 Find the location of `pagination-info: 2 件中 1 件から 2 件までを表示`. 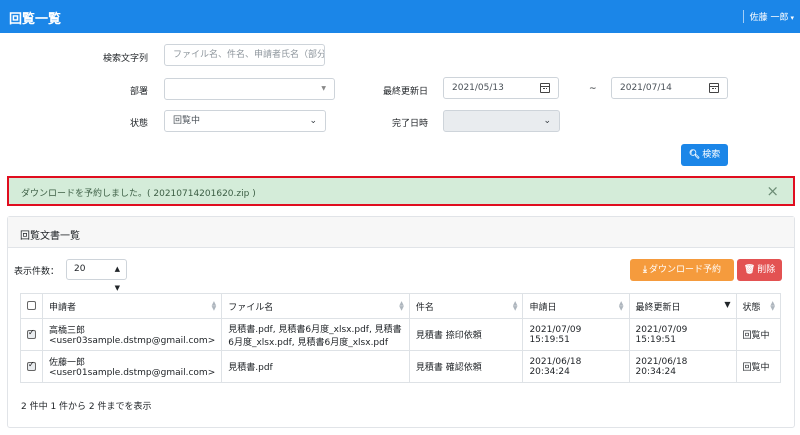

pagination-info: 2 件中 1 件から 2 件までを表示 is located at coordinates (86, 407).